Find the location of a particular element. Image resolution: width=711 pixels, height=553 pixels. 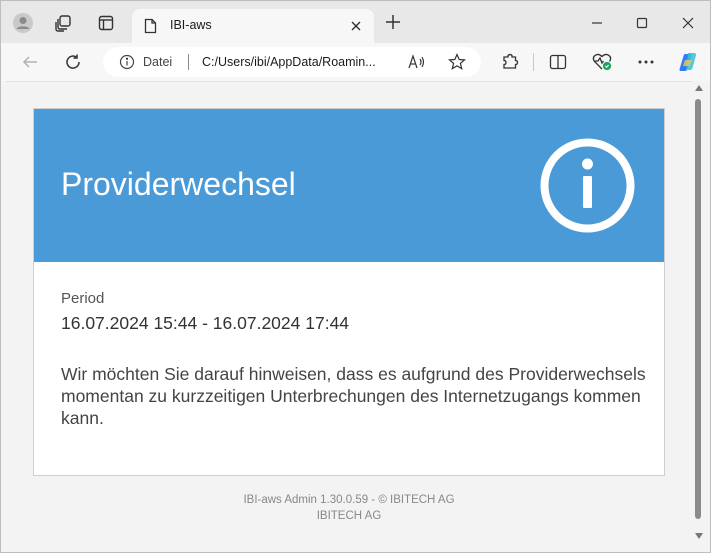

browser-essentials-icon is located at coordinates (602, 62).